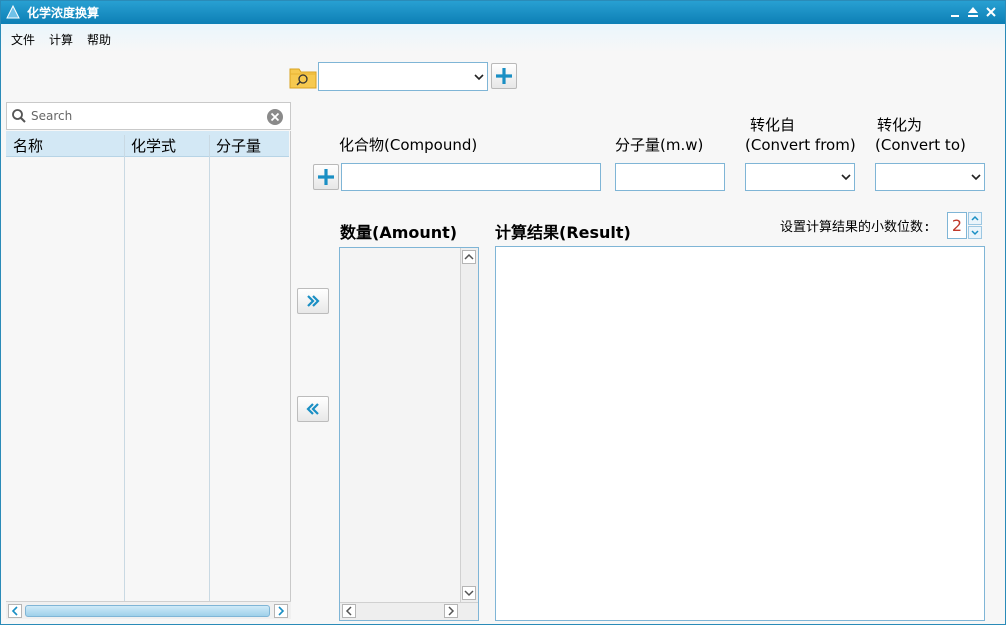 Image resolution: width=1006 pixels, height=625 pixels. I want to click on compound-library-select, so click(403, 76).